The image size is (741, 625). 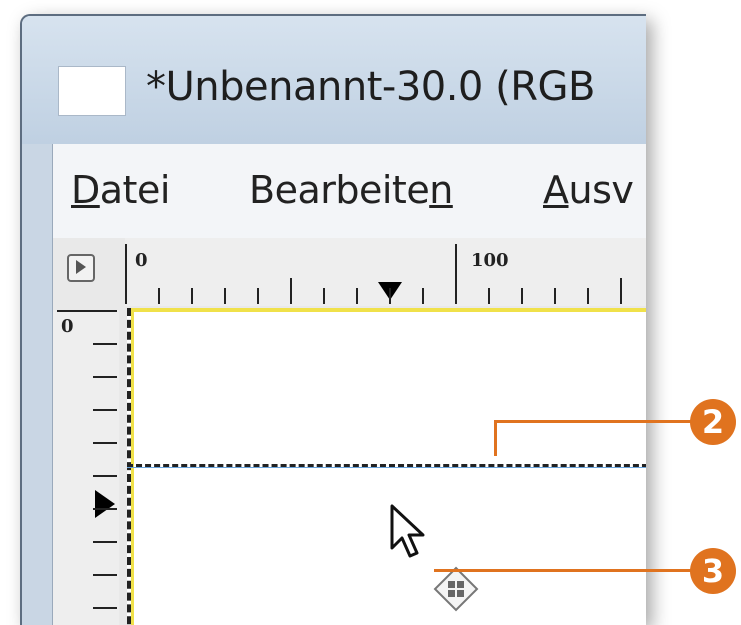 I want to click on menu-select: Ausv, so click(x=588, y=190).